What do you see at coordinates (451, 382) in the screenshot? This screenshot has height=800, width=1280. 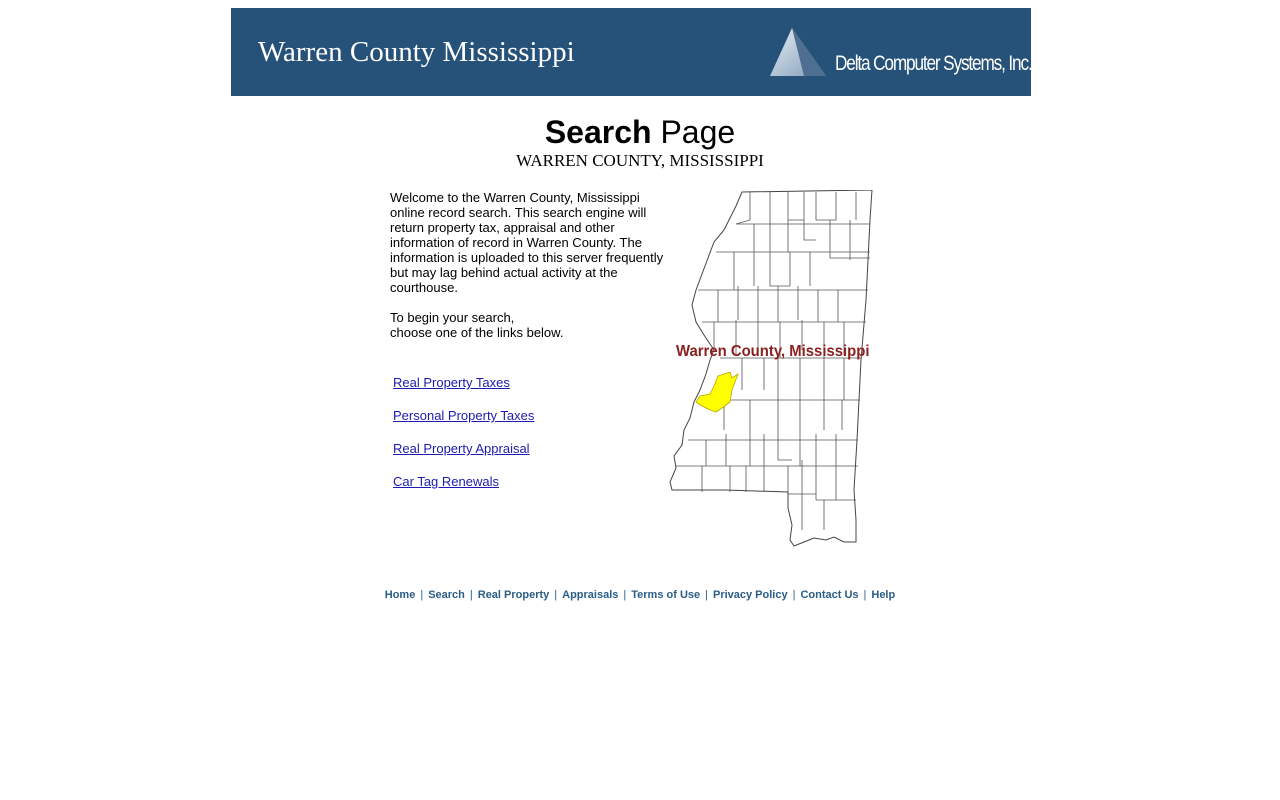 I see `real-property-taxes-link: Real Property Taxes` at bounding box center [451, 382].